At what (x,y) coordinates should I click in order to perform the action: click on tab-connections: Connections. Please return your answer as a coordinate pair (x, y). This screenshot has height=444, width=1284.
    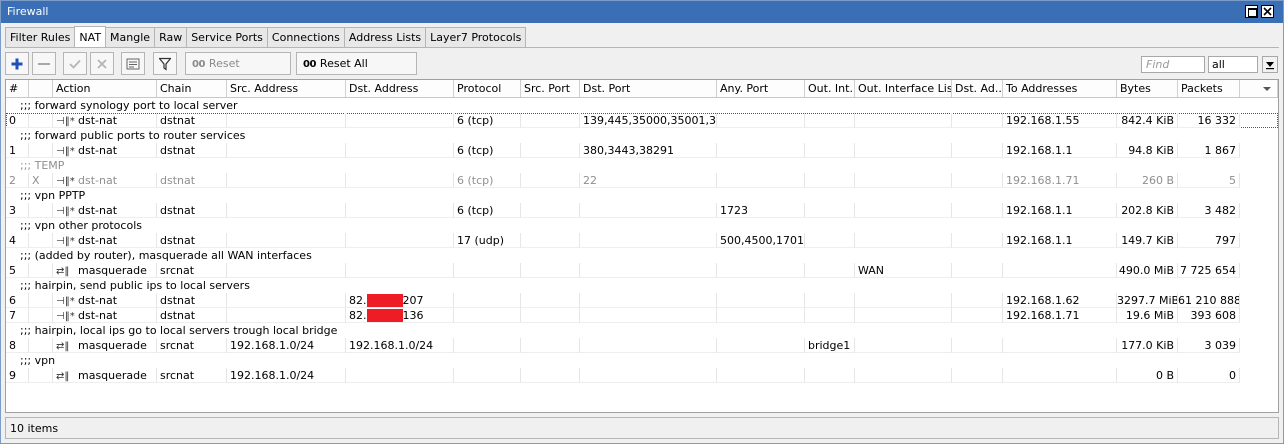
    Looking at the image, I should click on (305, 37).